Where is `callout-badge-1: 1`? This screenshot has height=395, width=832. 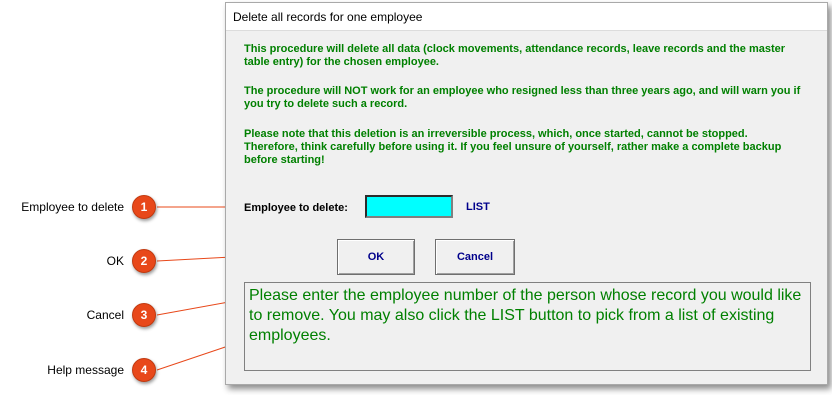 callout-badge-1: 1 is located at coordinates (144, 207).